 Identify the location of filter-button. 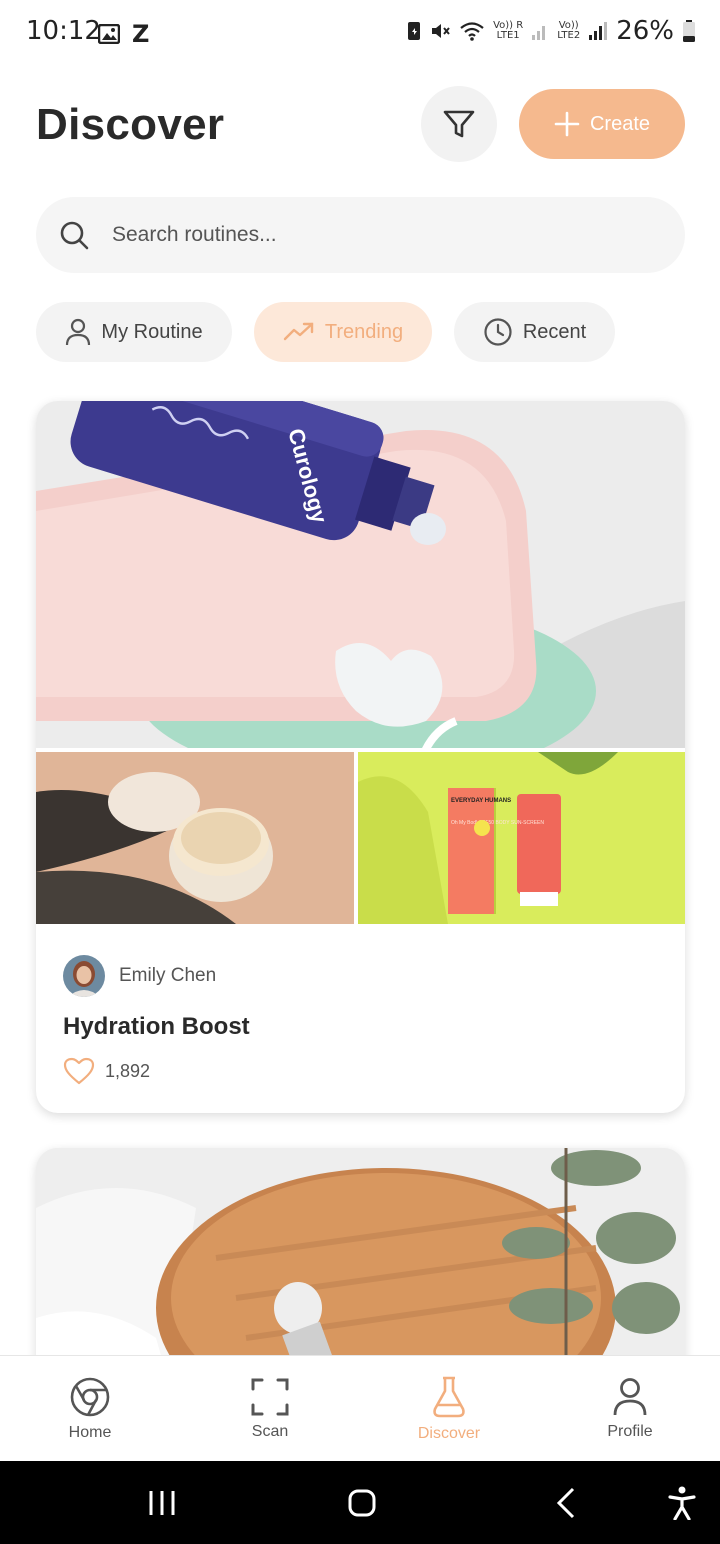
(459, 124).